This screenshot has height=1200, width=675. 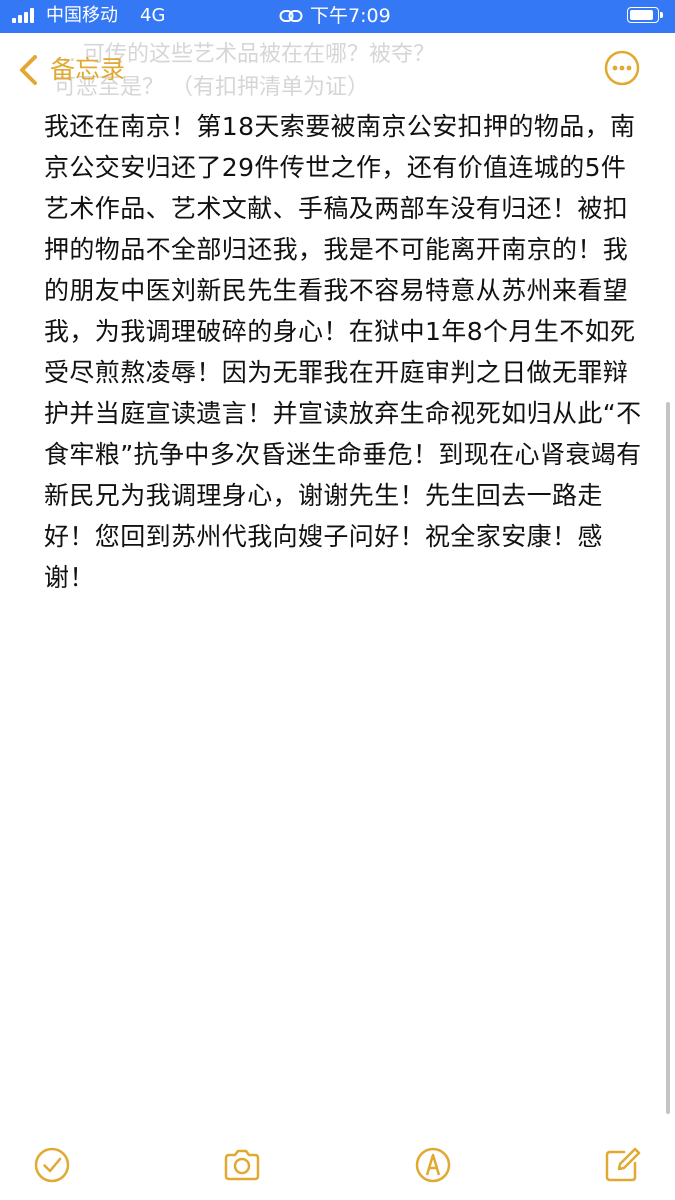 What do you see at coordinates (661, 15) in the screenshot?
I see `battery-nub` at bounding box center [661, 15].